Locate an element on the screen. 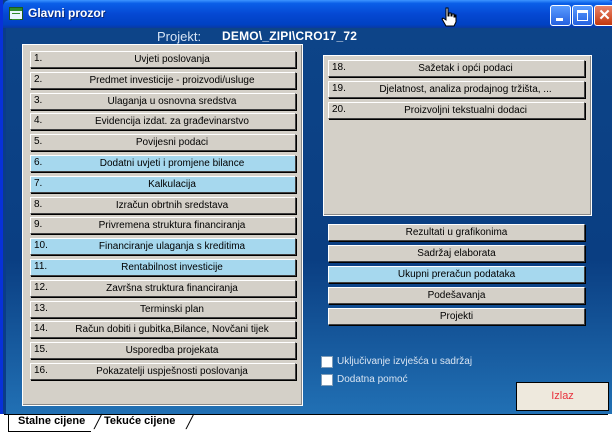 The width and height of the screenshot is (612, 433). module-button-6: 6. Dodatni uvjeti i promjene bilance is located at coordinates (163, 163).